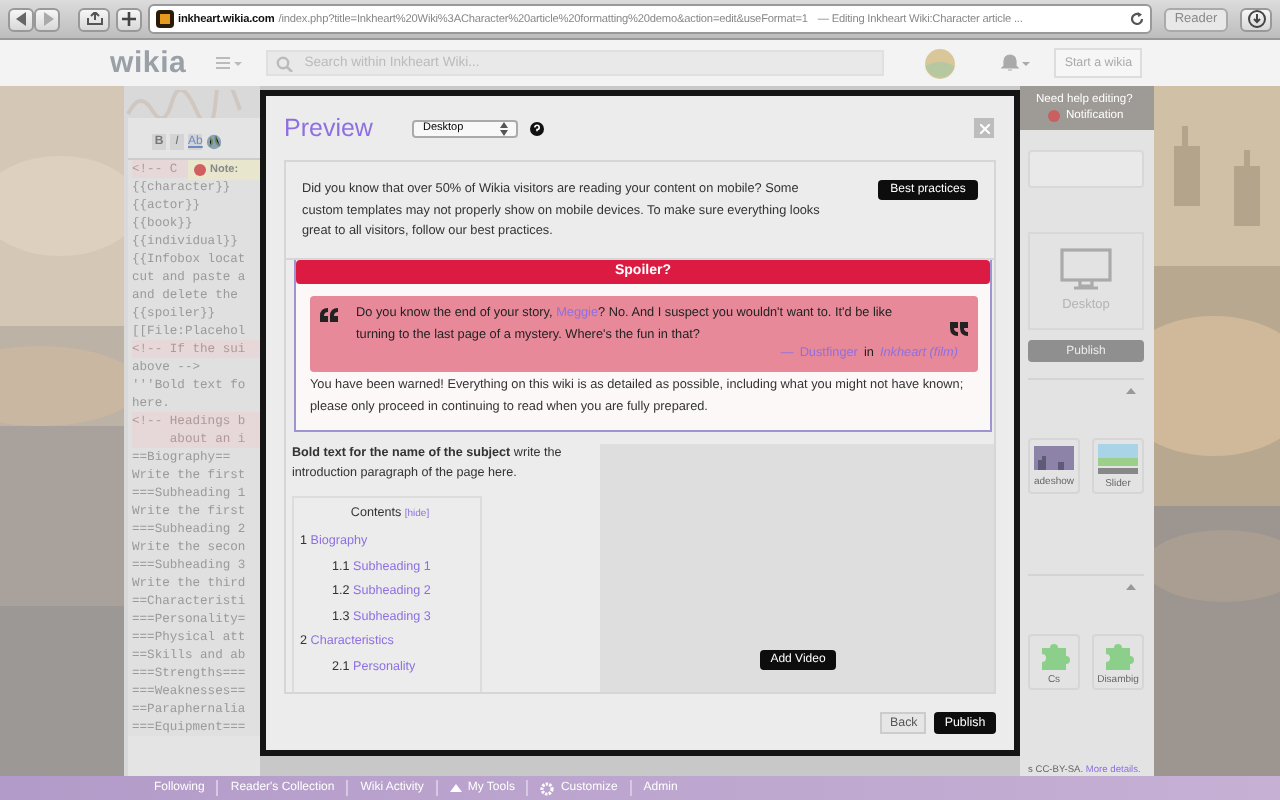 Image resolution: width=1280 pixels, height=800 pixels. What do you see at coordinates (328, 128) in the screenshot?
I see `dialog-title: Preview` at bounding box center [328, 128].